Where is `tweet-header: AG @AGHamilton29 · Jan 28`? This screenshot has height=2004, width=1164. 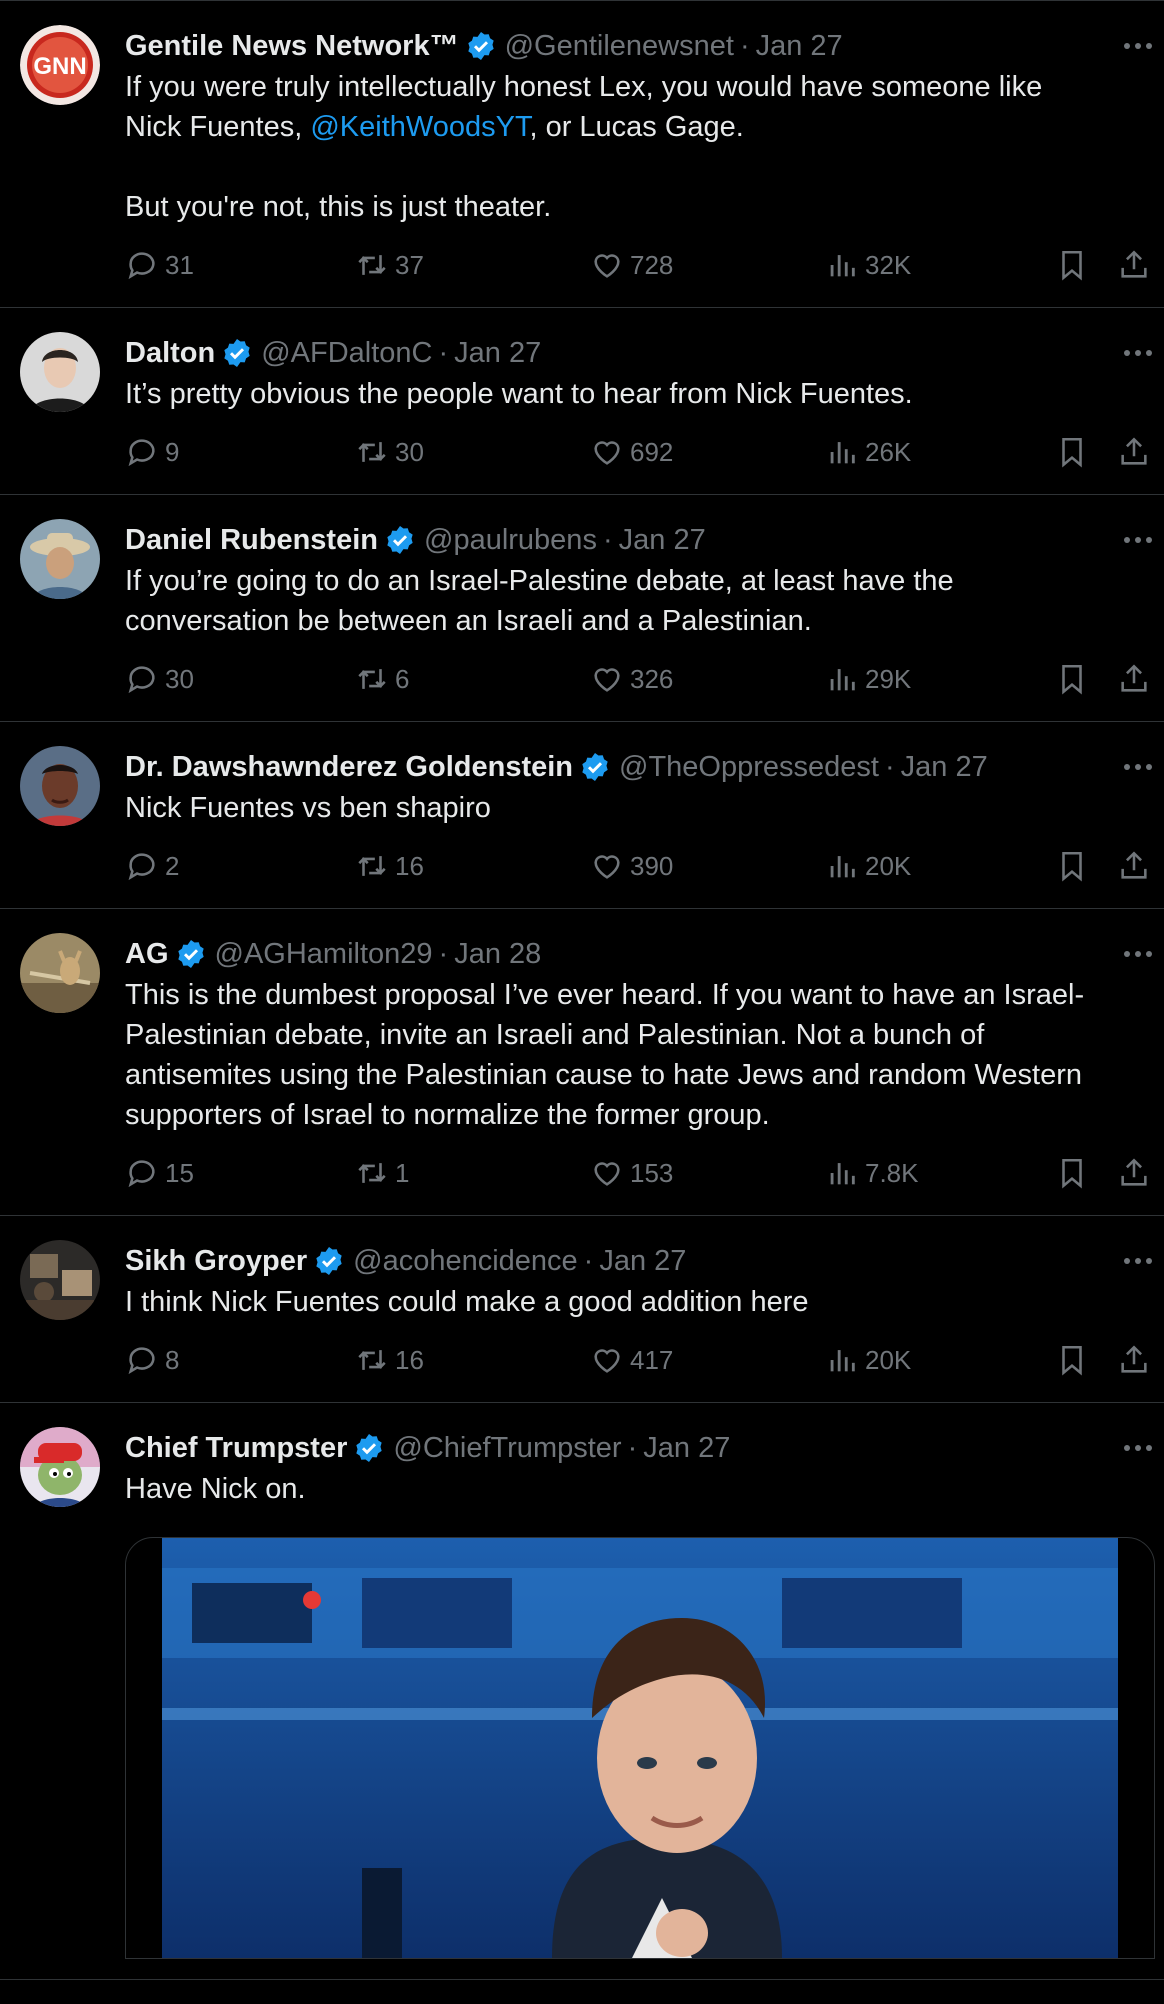
tweet-header: AG @AGHamilton29 · Jan 28 is located at coordinates (638, 954).